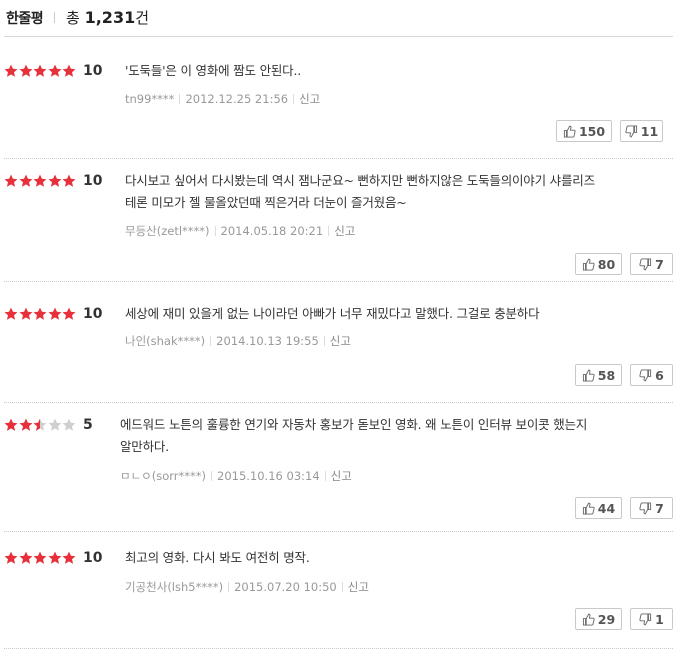  Describe the element at coordinates (142, 18) in the screenshot. I see `total-suffix: 건` at that location.